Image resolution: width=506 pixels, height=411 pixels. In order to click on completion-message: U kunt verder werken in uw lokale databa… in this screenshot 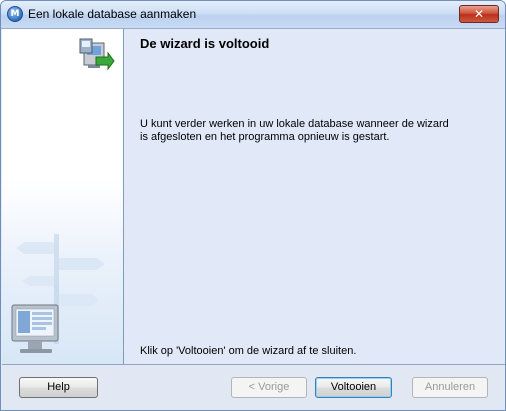, I will do `click(310, 131)`.